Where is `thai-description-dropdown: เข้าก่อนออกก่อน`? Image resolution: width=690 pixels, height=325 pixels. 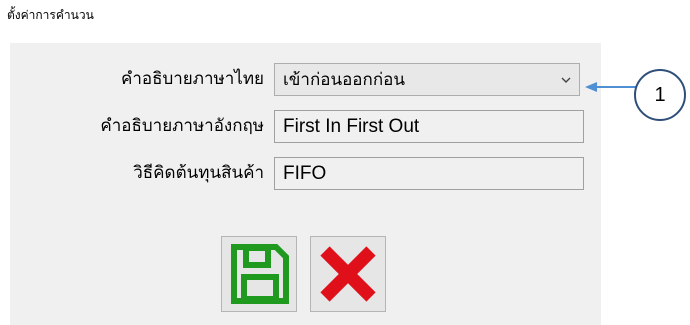 thai-description-dropdown: เข้าก่อนออกก่อน is located at coordinates (427, 79).